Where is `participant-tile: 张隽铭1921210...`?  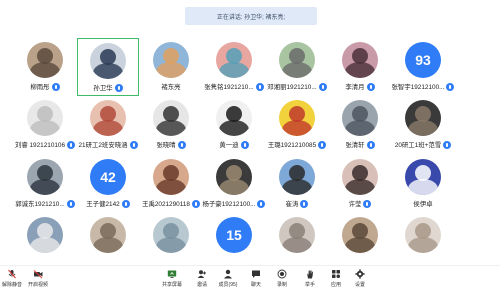
participant-tile: 张隽铭1921210... is located at coordinates (234, 67).